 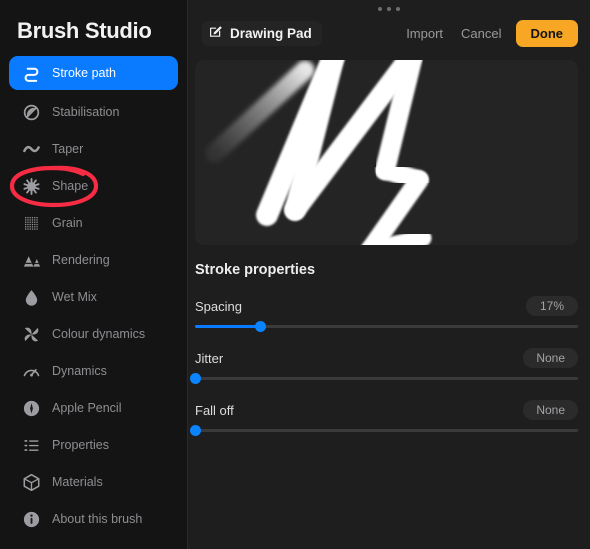 What do you see at coordinates (550, 410) in the screenshot?
I see `fall-off-value-badge: None` at bounding box center [550, 410].